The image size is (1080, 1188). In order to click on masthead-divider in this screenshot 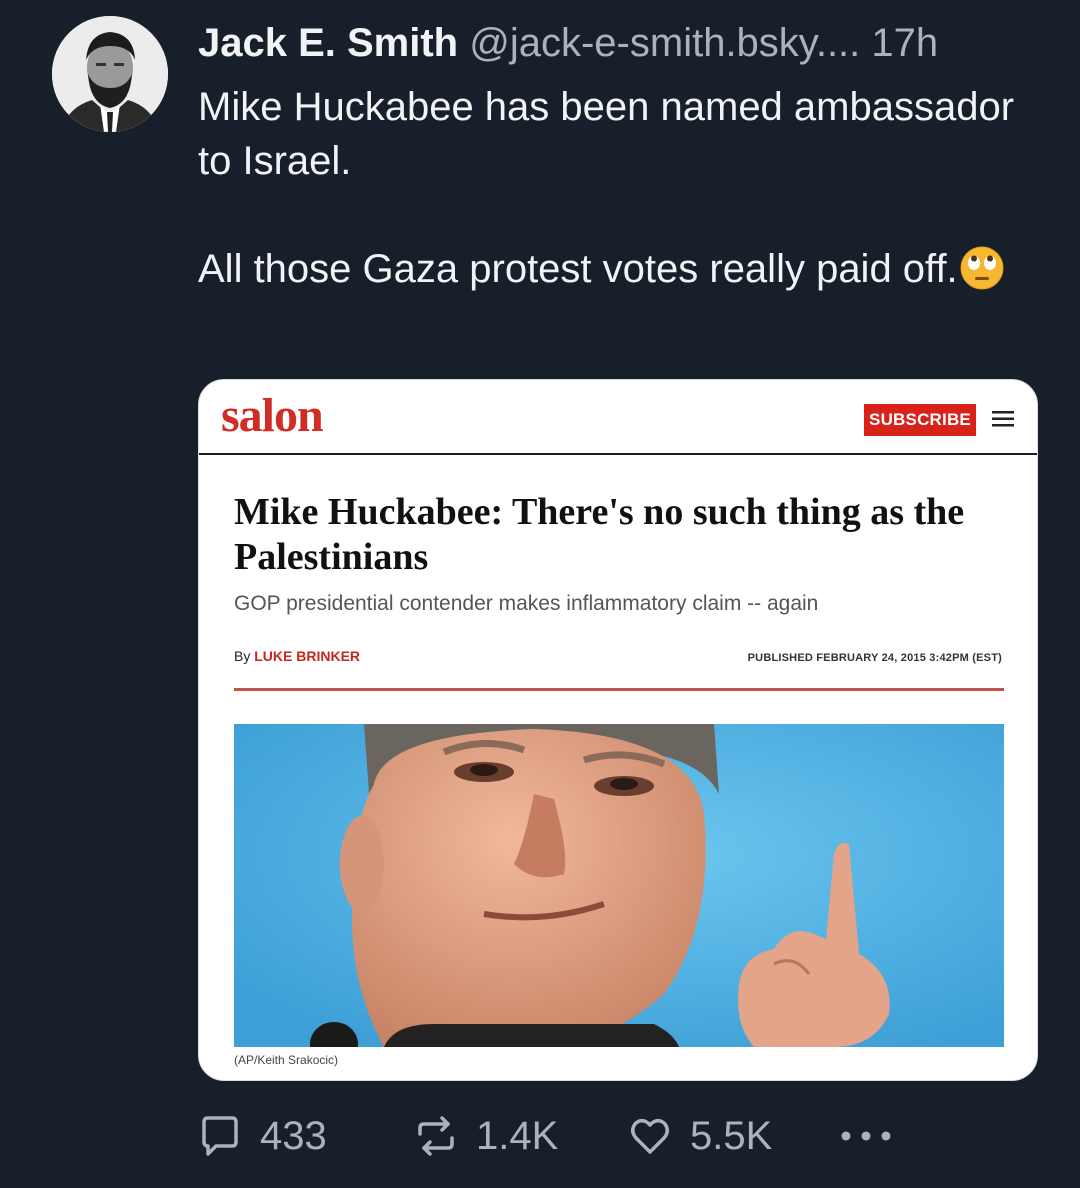, I will do `click(618, 454)`.